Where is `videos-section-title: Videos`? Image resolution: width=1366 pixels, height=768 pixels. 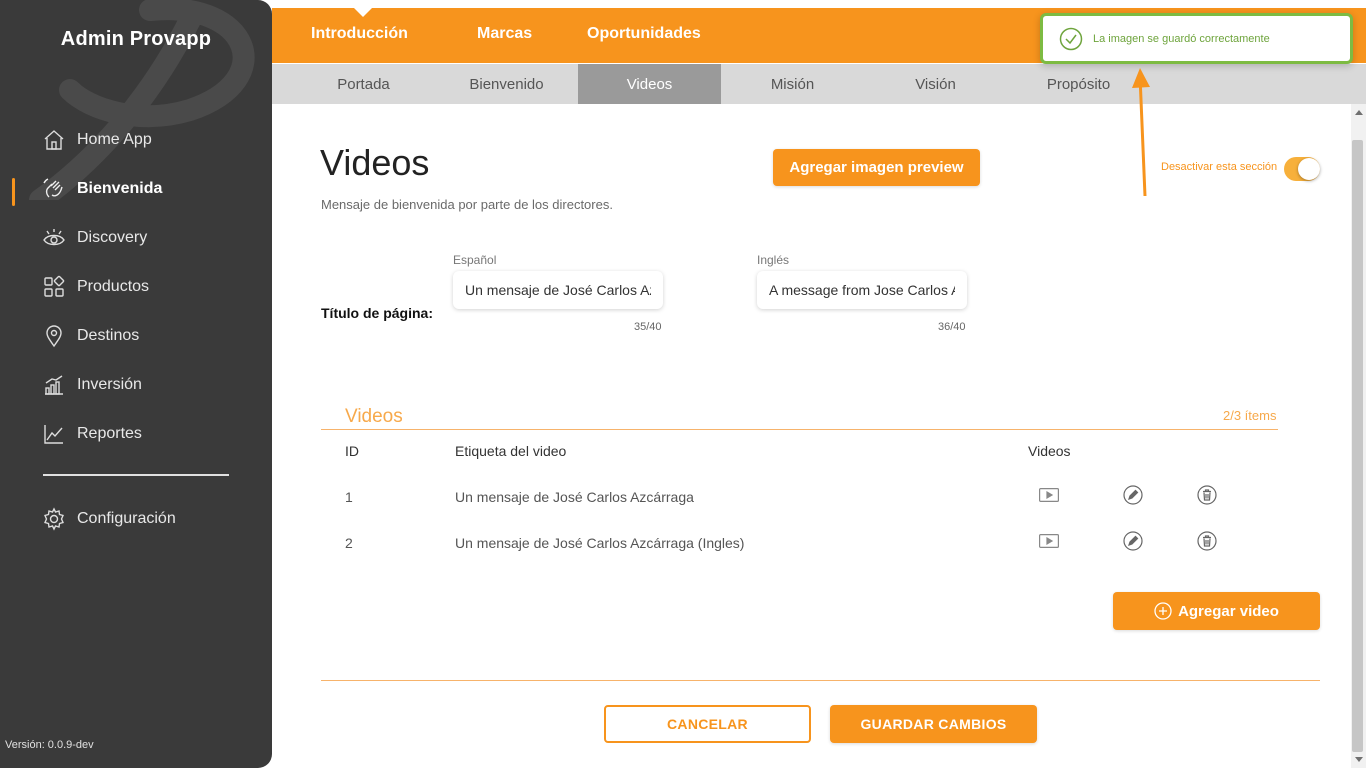 videos-section-title: Videos is located at coordinates (374, 416).